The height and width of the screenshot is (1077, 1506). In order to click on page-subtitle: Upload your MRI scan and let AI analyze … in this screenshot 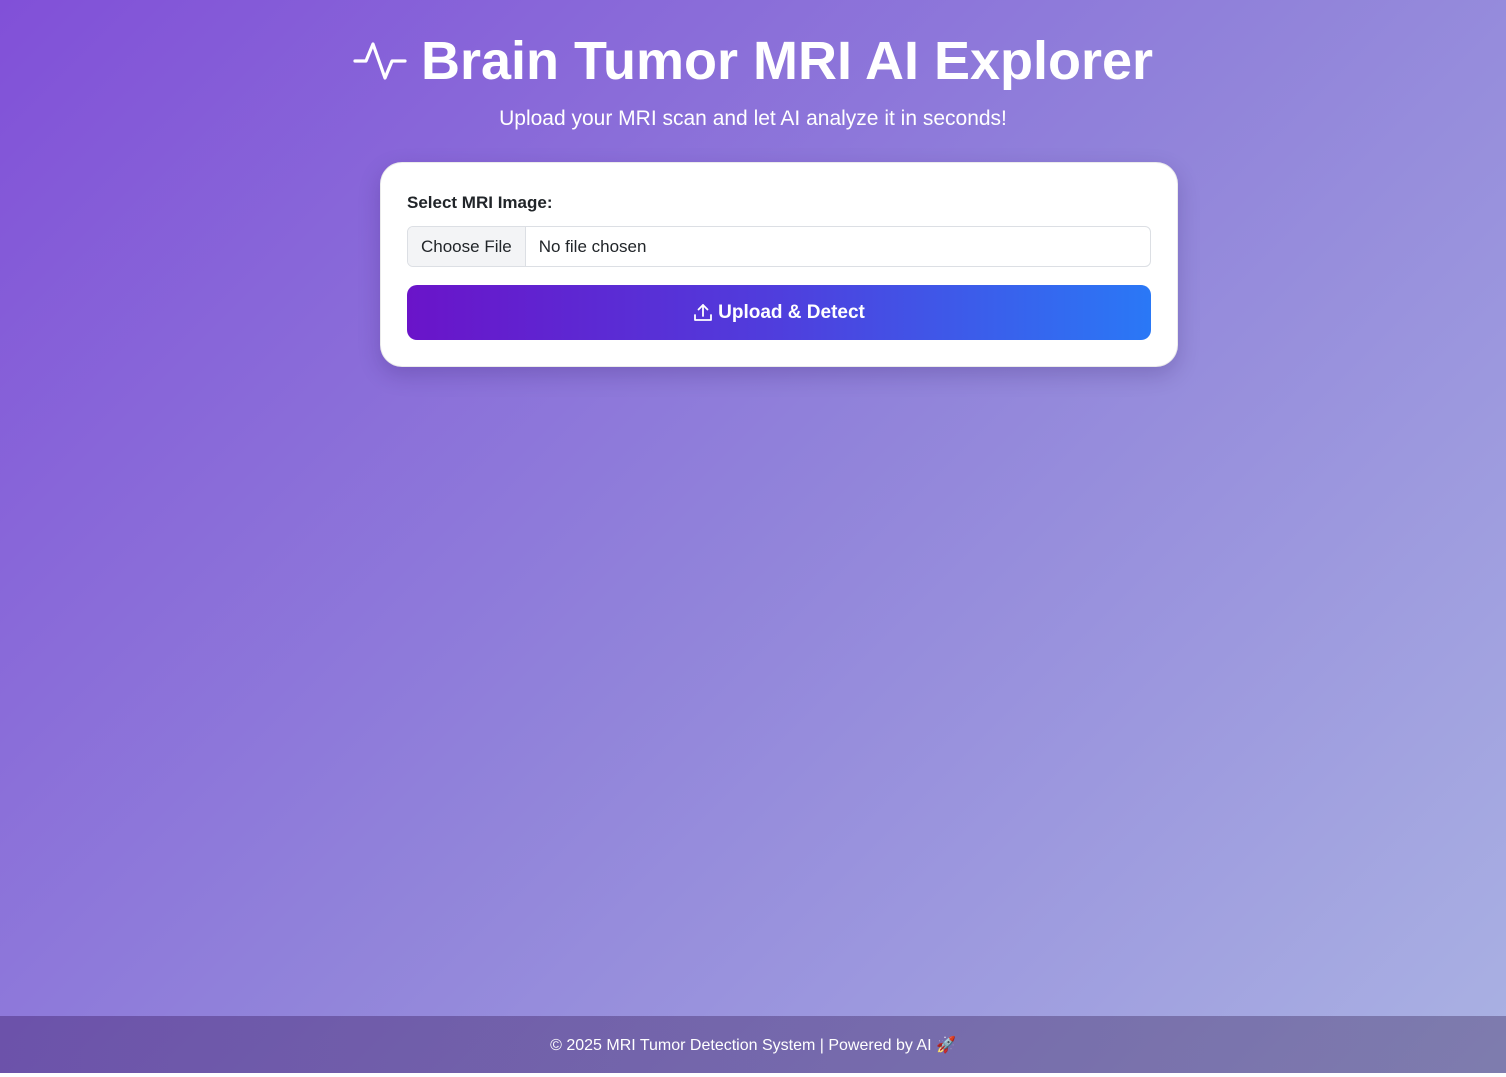, I will do `click(753, 118)`.